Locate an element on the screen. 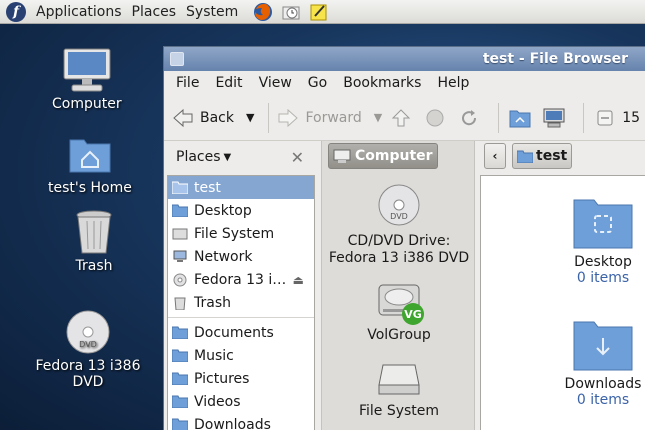 The width and height of the screenshot is (645, 430). sidebar-header: Places ▼ ✕ is located at coordinates (239, 157).